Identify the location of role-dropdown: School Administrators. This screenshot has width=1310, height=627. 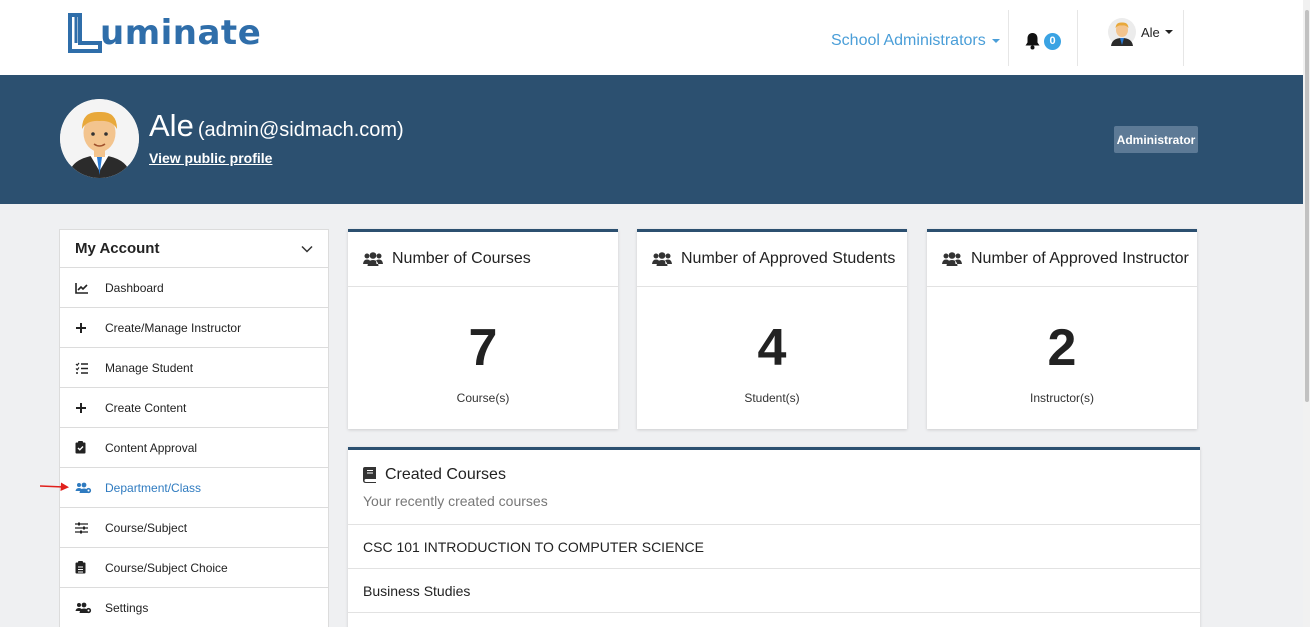
(915, 41).